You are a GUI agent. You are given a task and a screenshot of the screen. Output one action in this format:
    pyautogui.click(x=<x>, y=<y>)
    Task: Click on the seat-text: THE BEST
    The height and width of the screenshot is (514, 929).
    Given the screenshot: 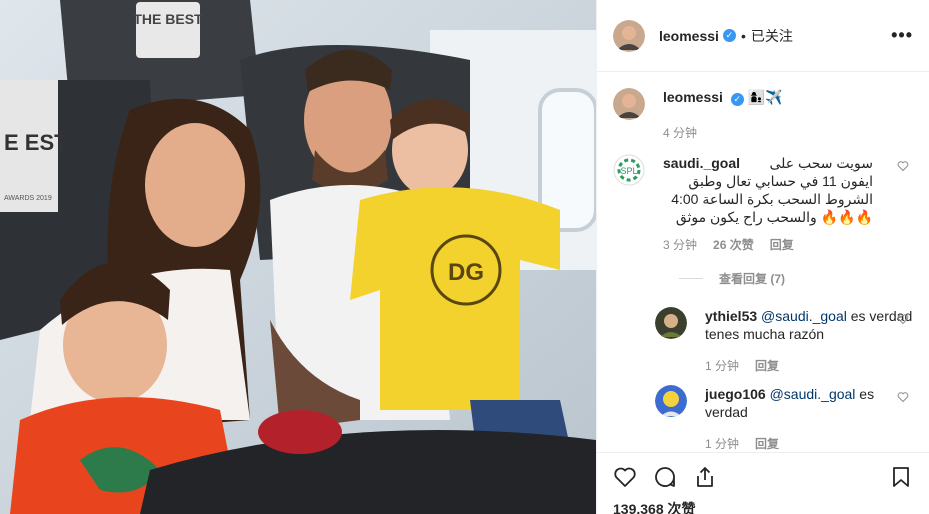 What is the action you would take?
    pyautogui.click(x=168, y=19)
    